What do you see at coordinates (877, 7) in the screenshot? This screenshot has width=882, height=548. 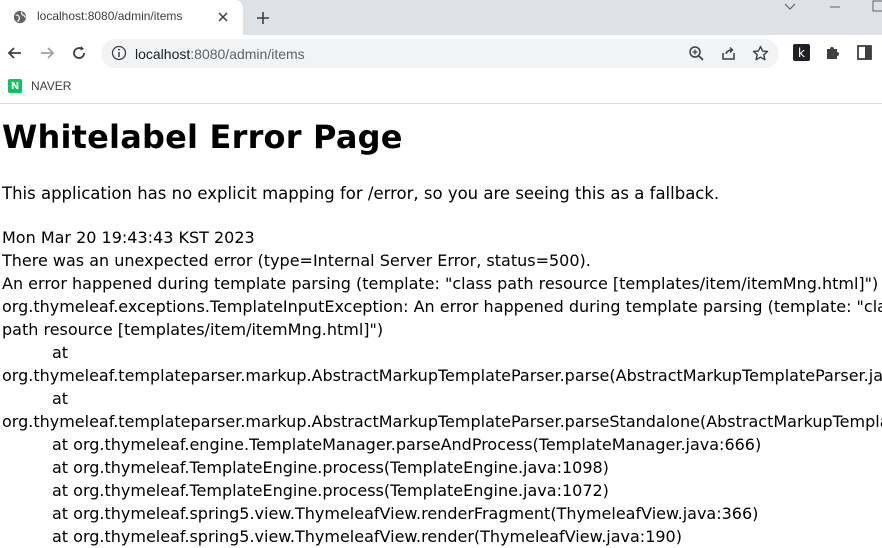 I see `maximize-icon` at bounding box center [877, 7].